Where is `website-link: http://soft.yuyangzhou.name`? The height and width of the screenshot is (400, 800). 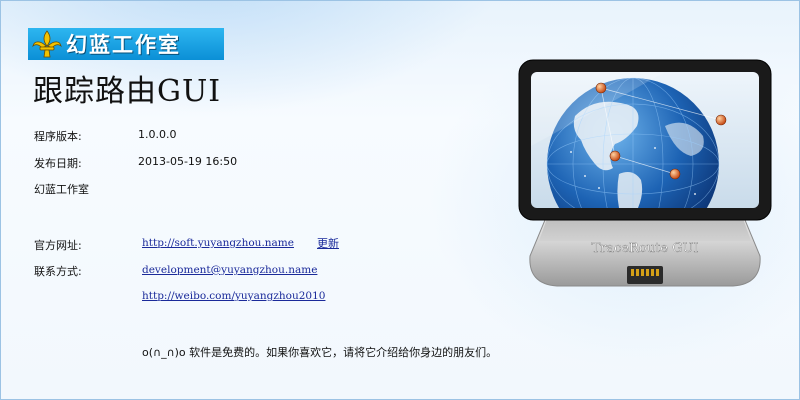
website-link: http://soft.yuyangzhou.name is located at coordinates (218, 243).